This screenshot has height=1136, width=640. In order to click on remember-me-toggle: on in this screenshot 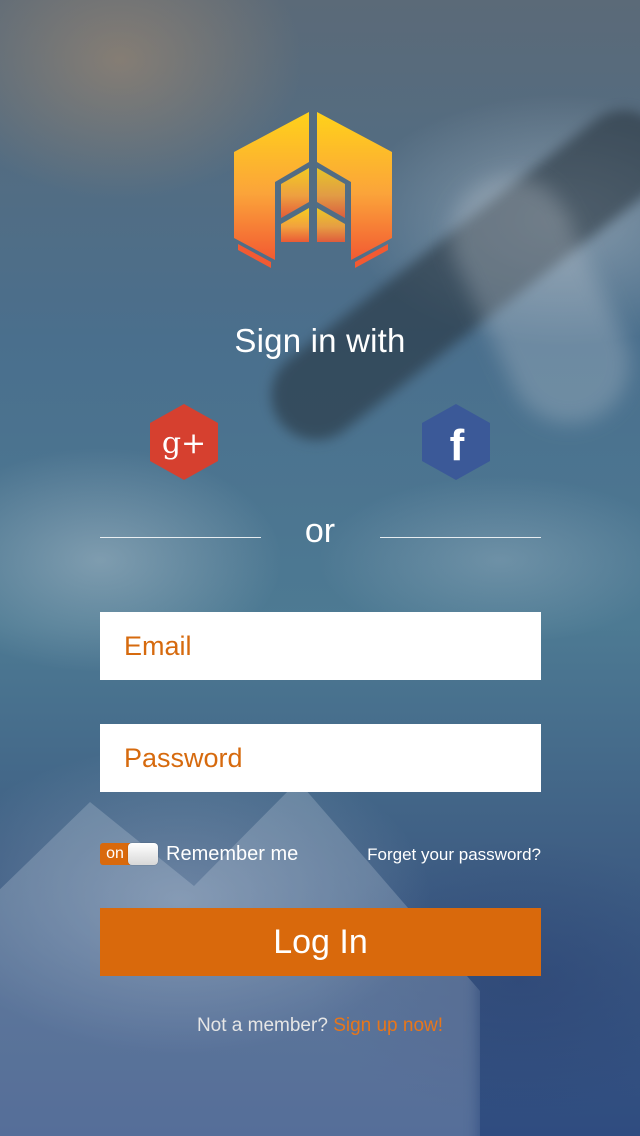, I will do `click(129, 854)`.